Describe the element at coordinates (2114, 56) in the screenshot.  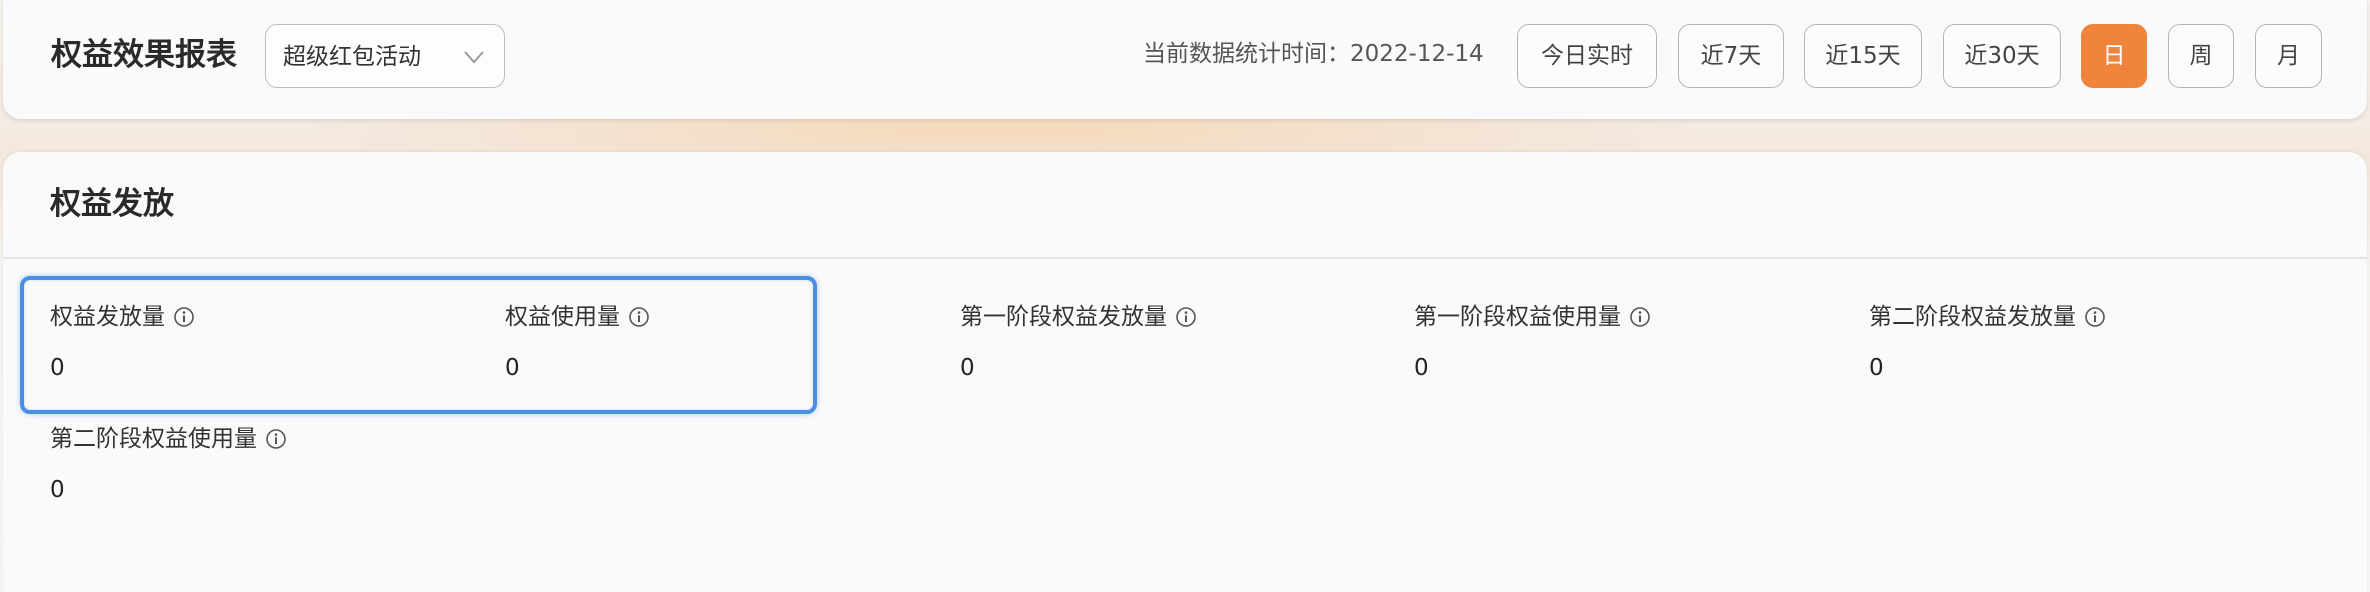
I see `granularity-button-day: 日` at that location.